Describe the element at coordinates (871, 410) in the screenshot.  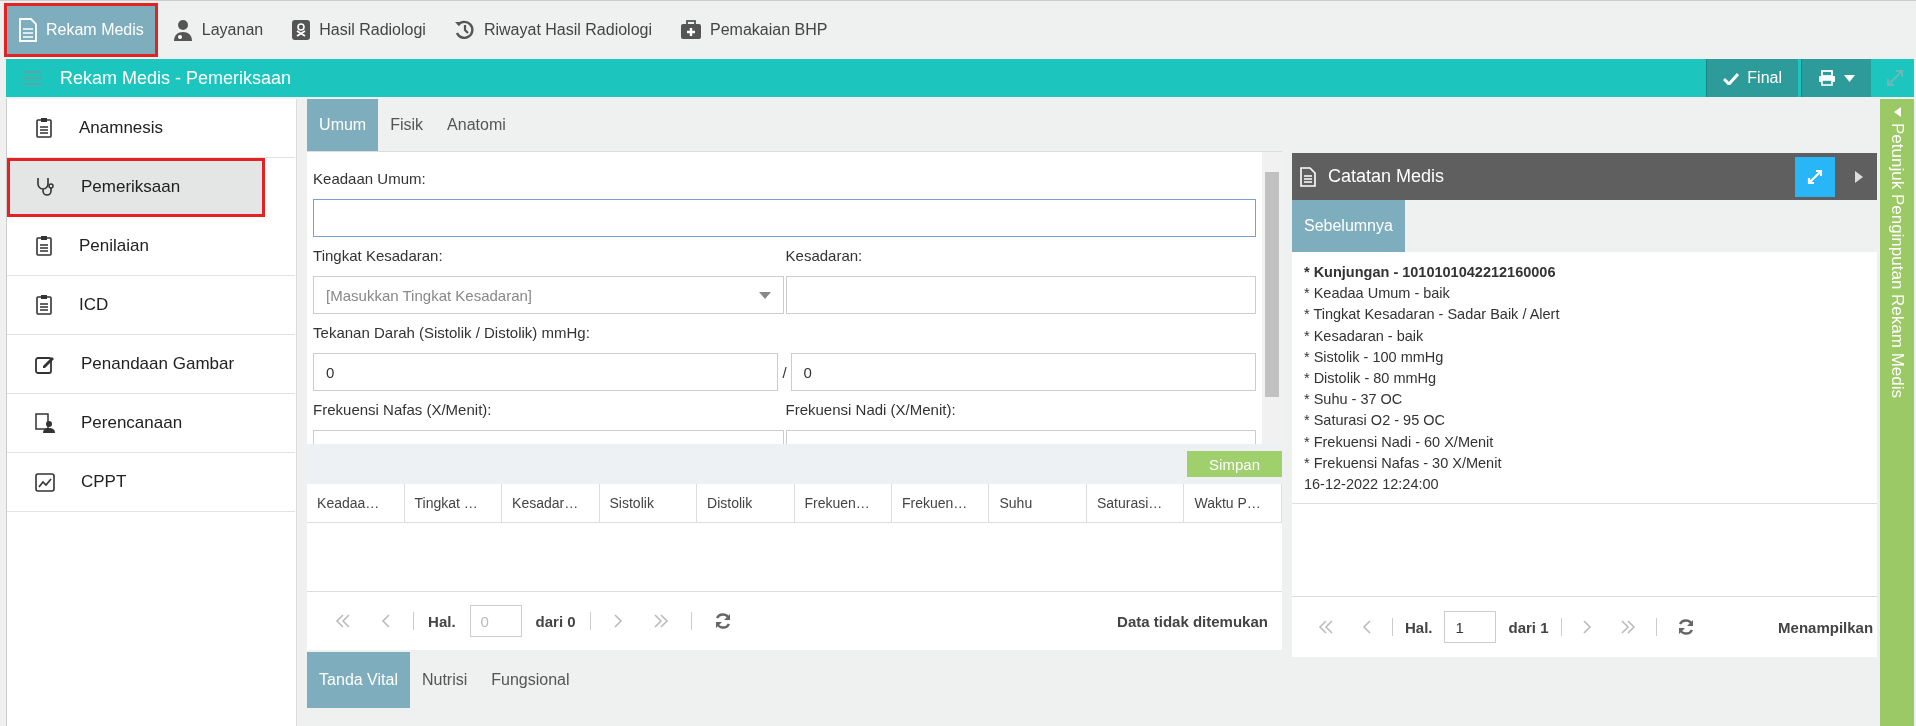
I see `field-label: Frekuensi Nadi (X/Menit):` at that location.